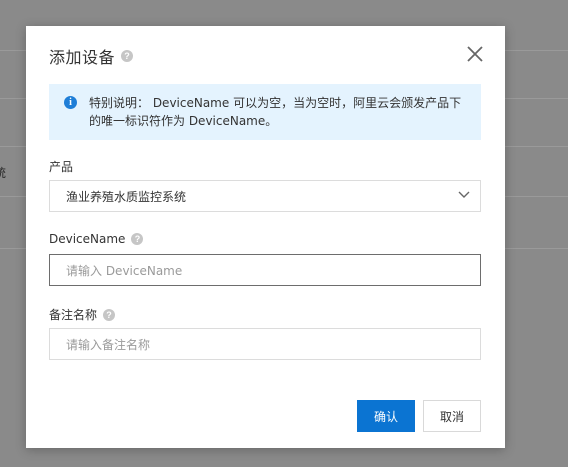 The height and width of the screenshot is (467, 568). I want to click on dialog-title: 添加设备, so click(82, 57).